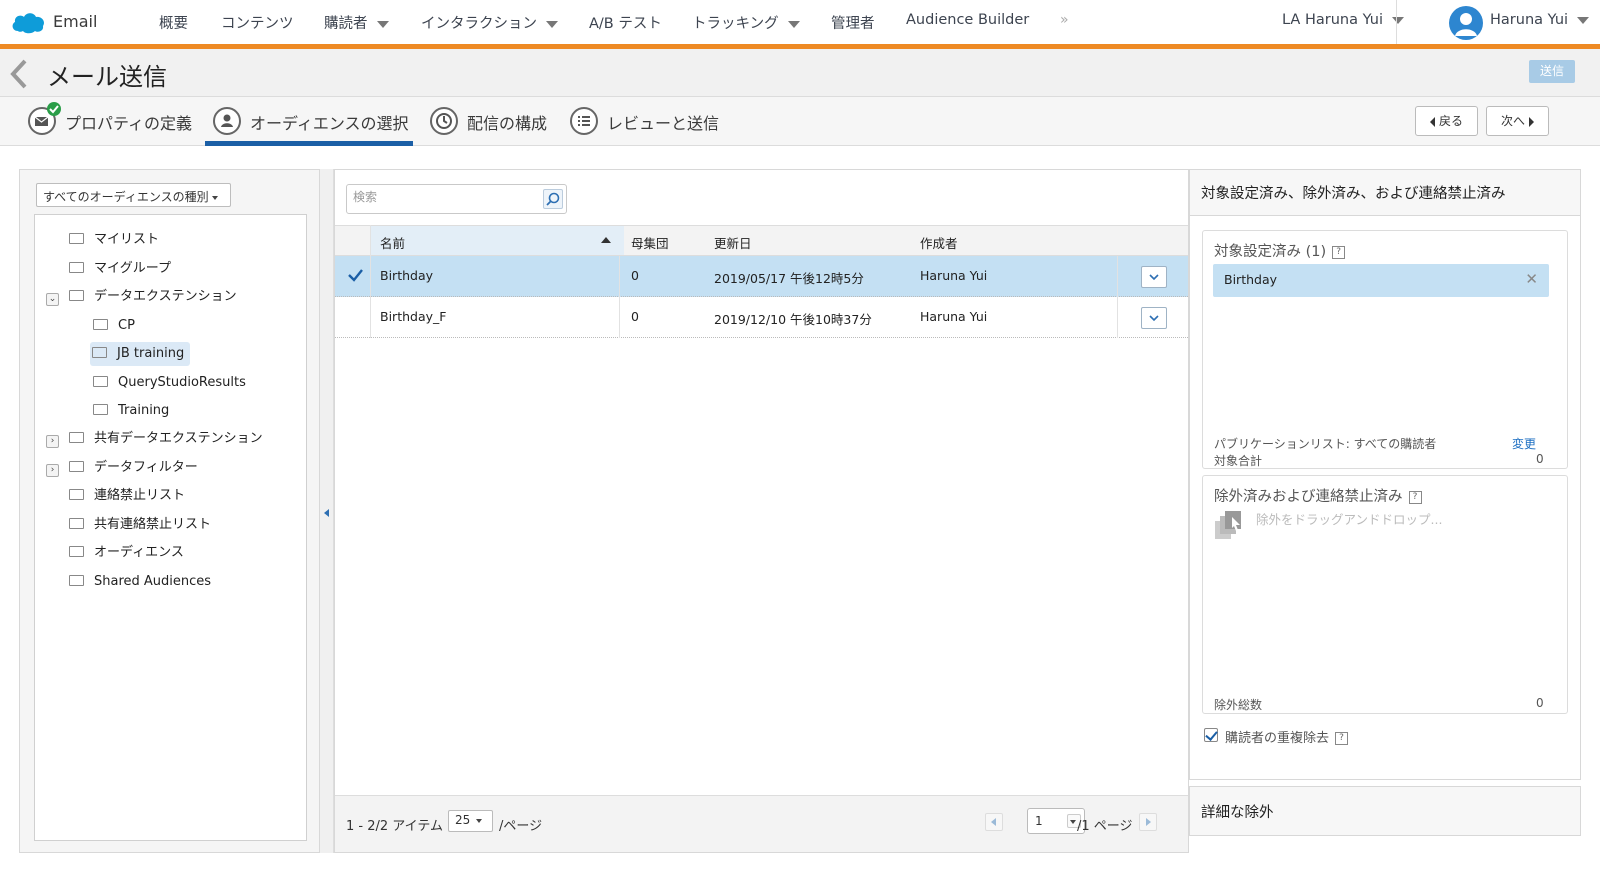  Describe the element at coordinates (1385, 192) in the screenshot. I see `selection-header: 対象設定済み、除外済み、および連絡禁止済み` at that location.